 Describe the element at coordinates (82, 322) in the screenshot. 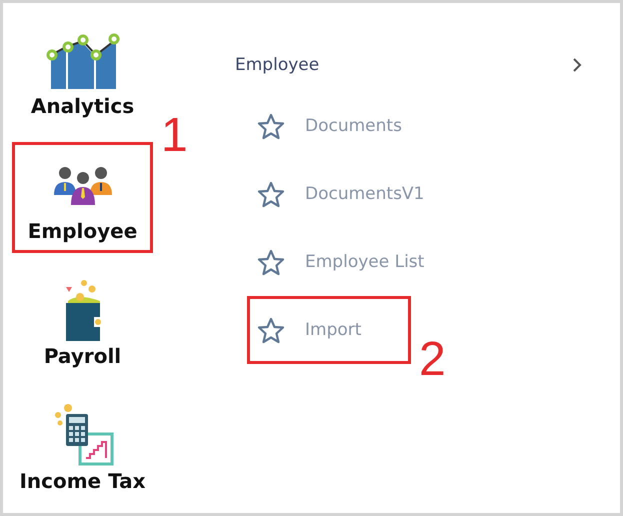

I see `sidebar-item: Payroll` at that location.